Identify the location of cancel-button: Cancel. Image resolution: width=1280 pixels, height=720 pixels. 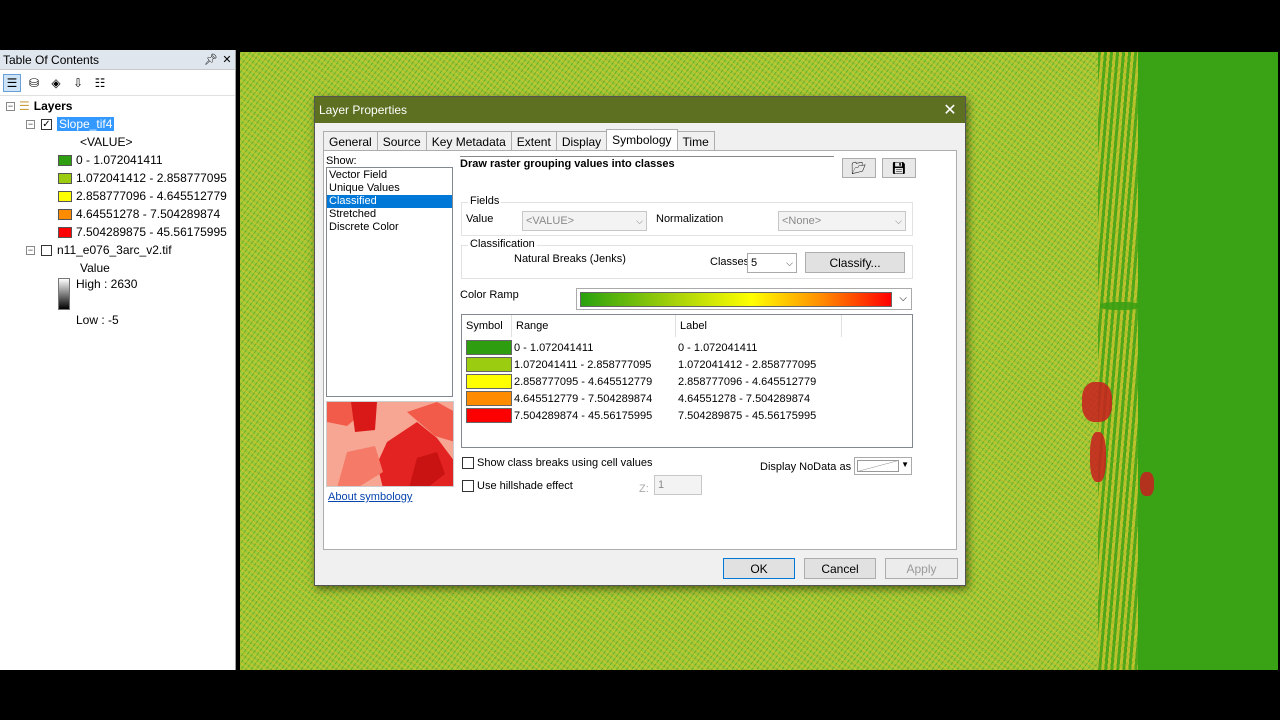
(840, 568).